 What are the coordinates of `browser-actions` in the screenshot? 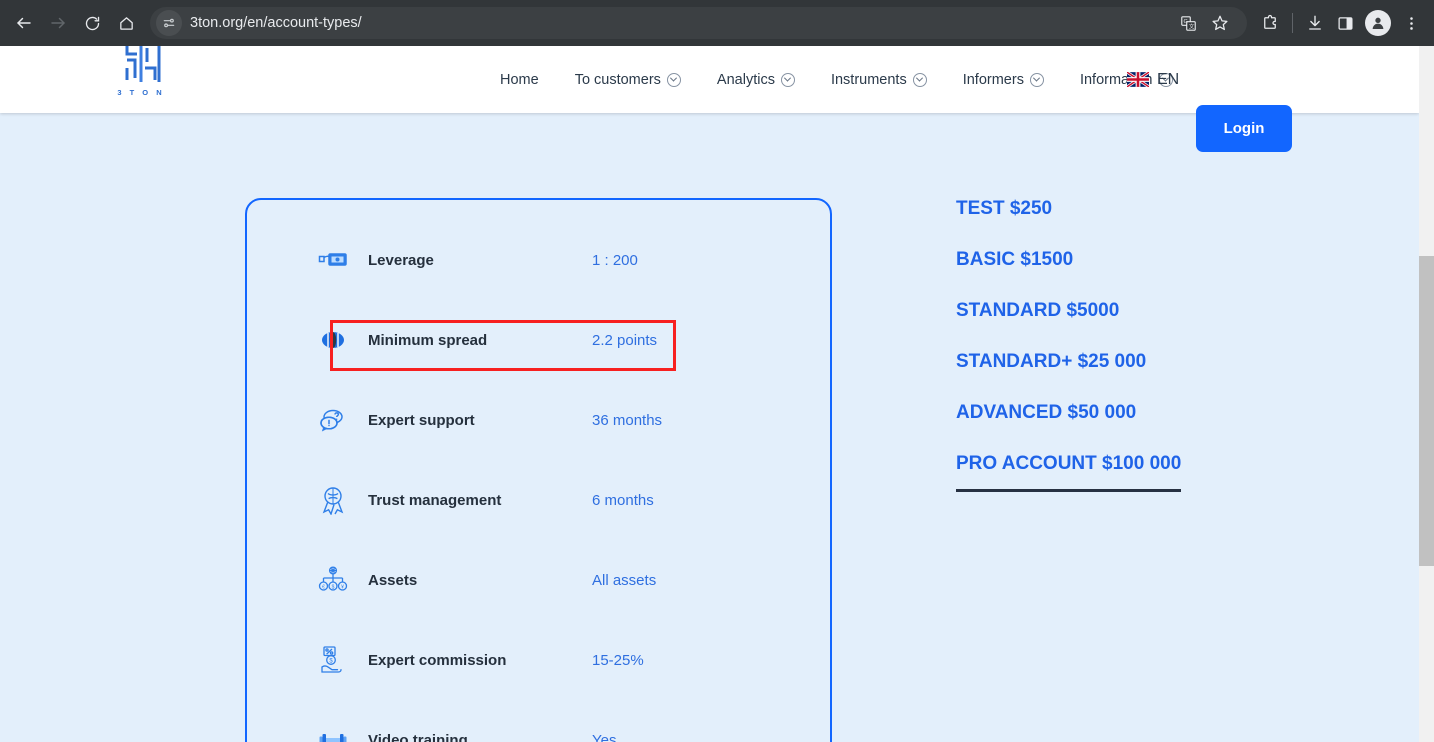 It's located at (1340, 23).